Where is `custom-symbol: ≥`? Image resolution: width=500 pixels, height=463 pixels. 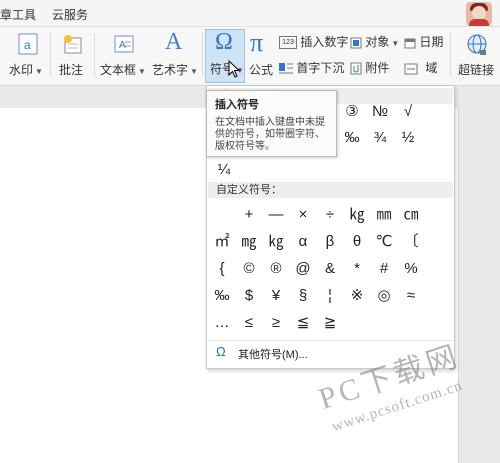
custom-symbol: ≥ is located at coordinates (276, 323).